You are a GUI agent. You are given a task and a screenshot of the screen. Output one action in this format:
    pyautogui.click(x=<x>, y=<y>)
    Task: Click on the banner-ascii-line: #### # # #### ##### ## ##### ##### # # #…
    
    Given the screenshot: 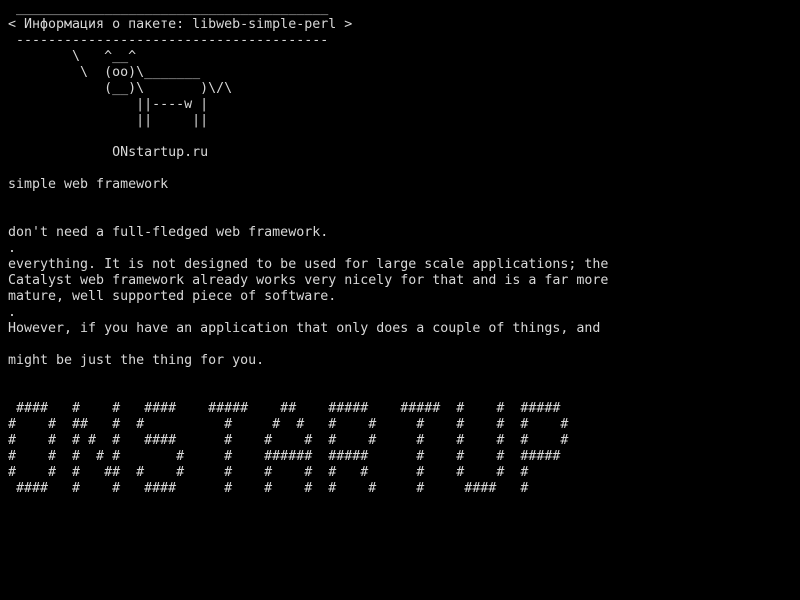 What is the action you would take?
    pyautogui.click(x=284, y=408)
    